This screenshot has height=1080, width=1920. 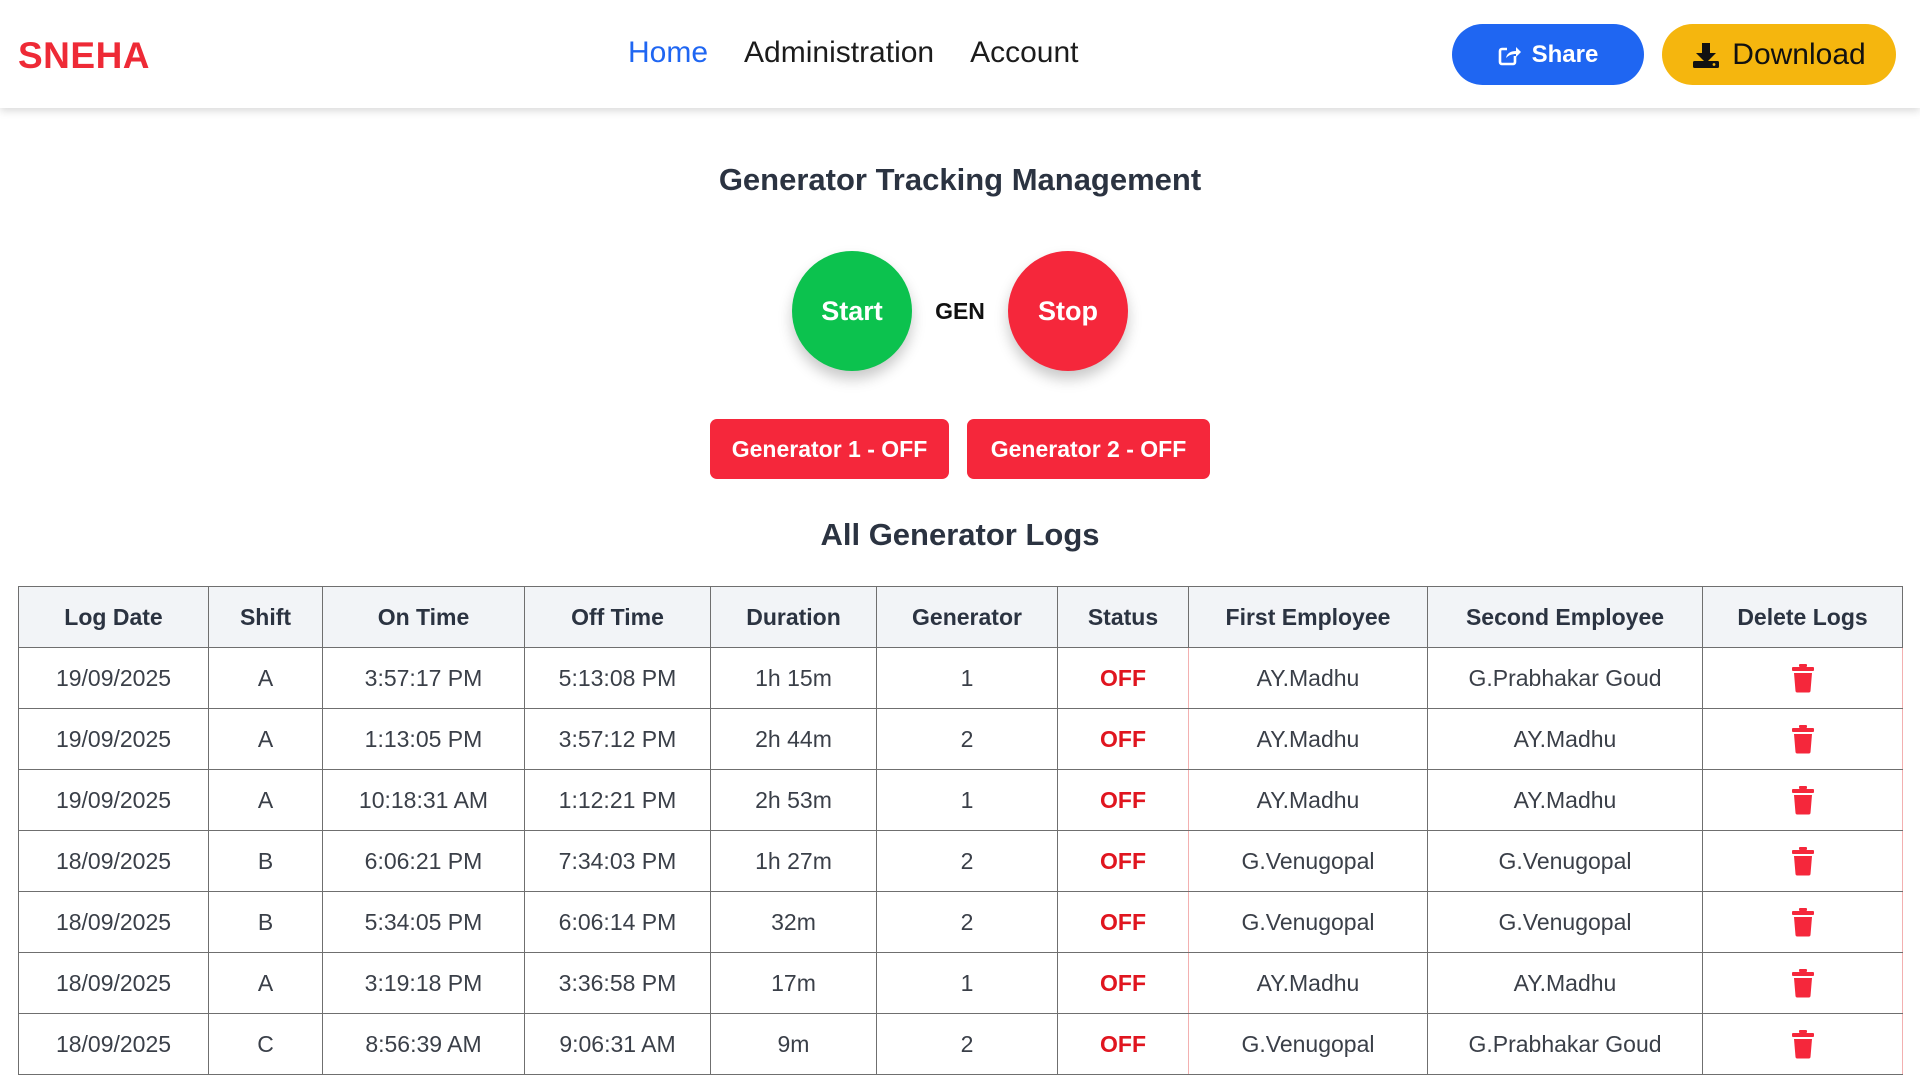 I want to click on header-generator: Generator, so click(x=967, y=617).